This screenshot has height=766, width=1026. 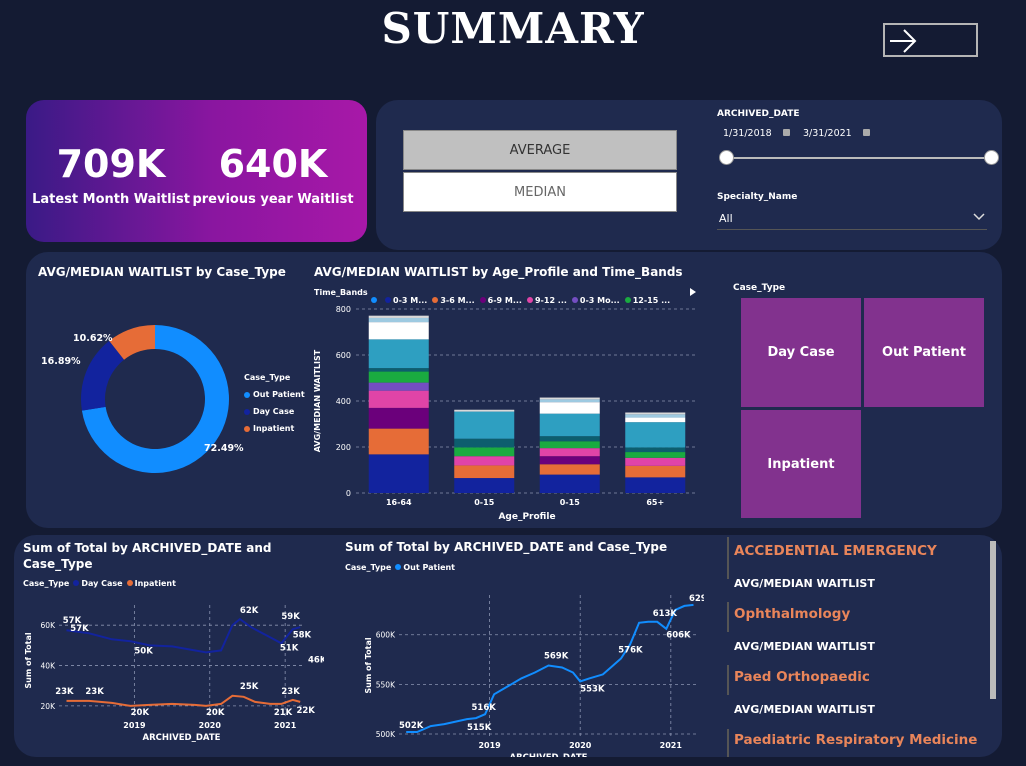 What do you see at coordinates (348, 493) in the screenshot?
I see `y-tick-label: 0` at bounding box center [348, 493].